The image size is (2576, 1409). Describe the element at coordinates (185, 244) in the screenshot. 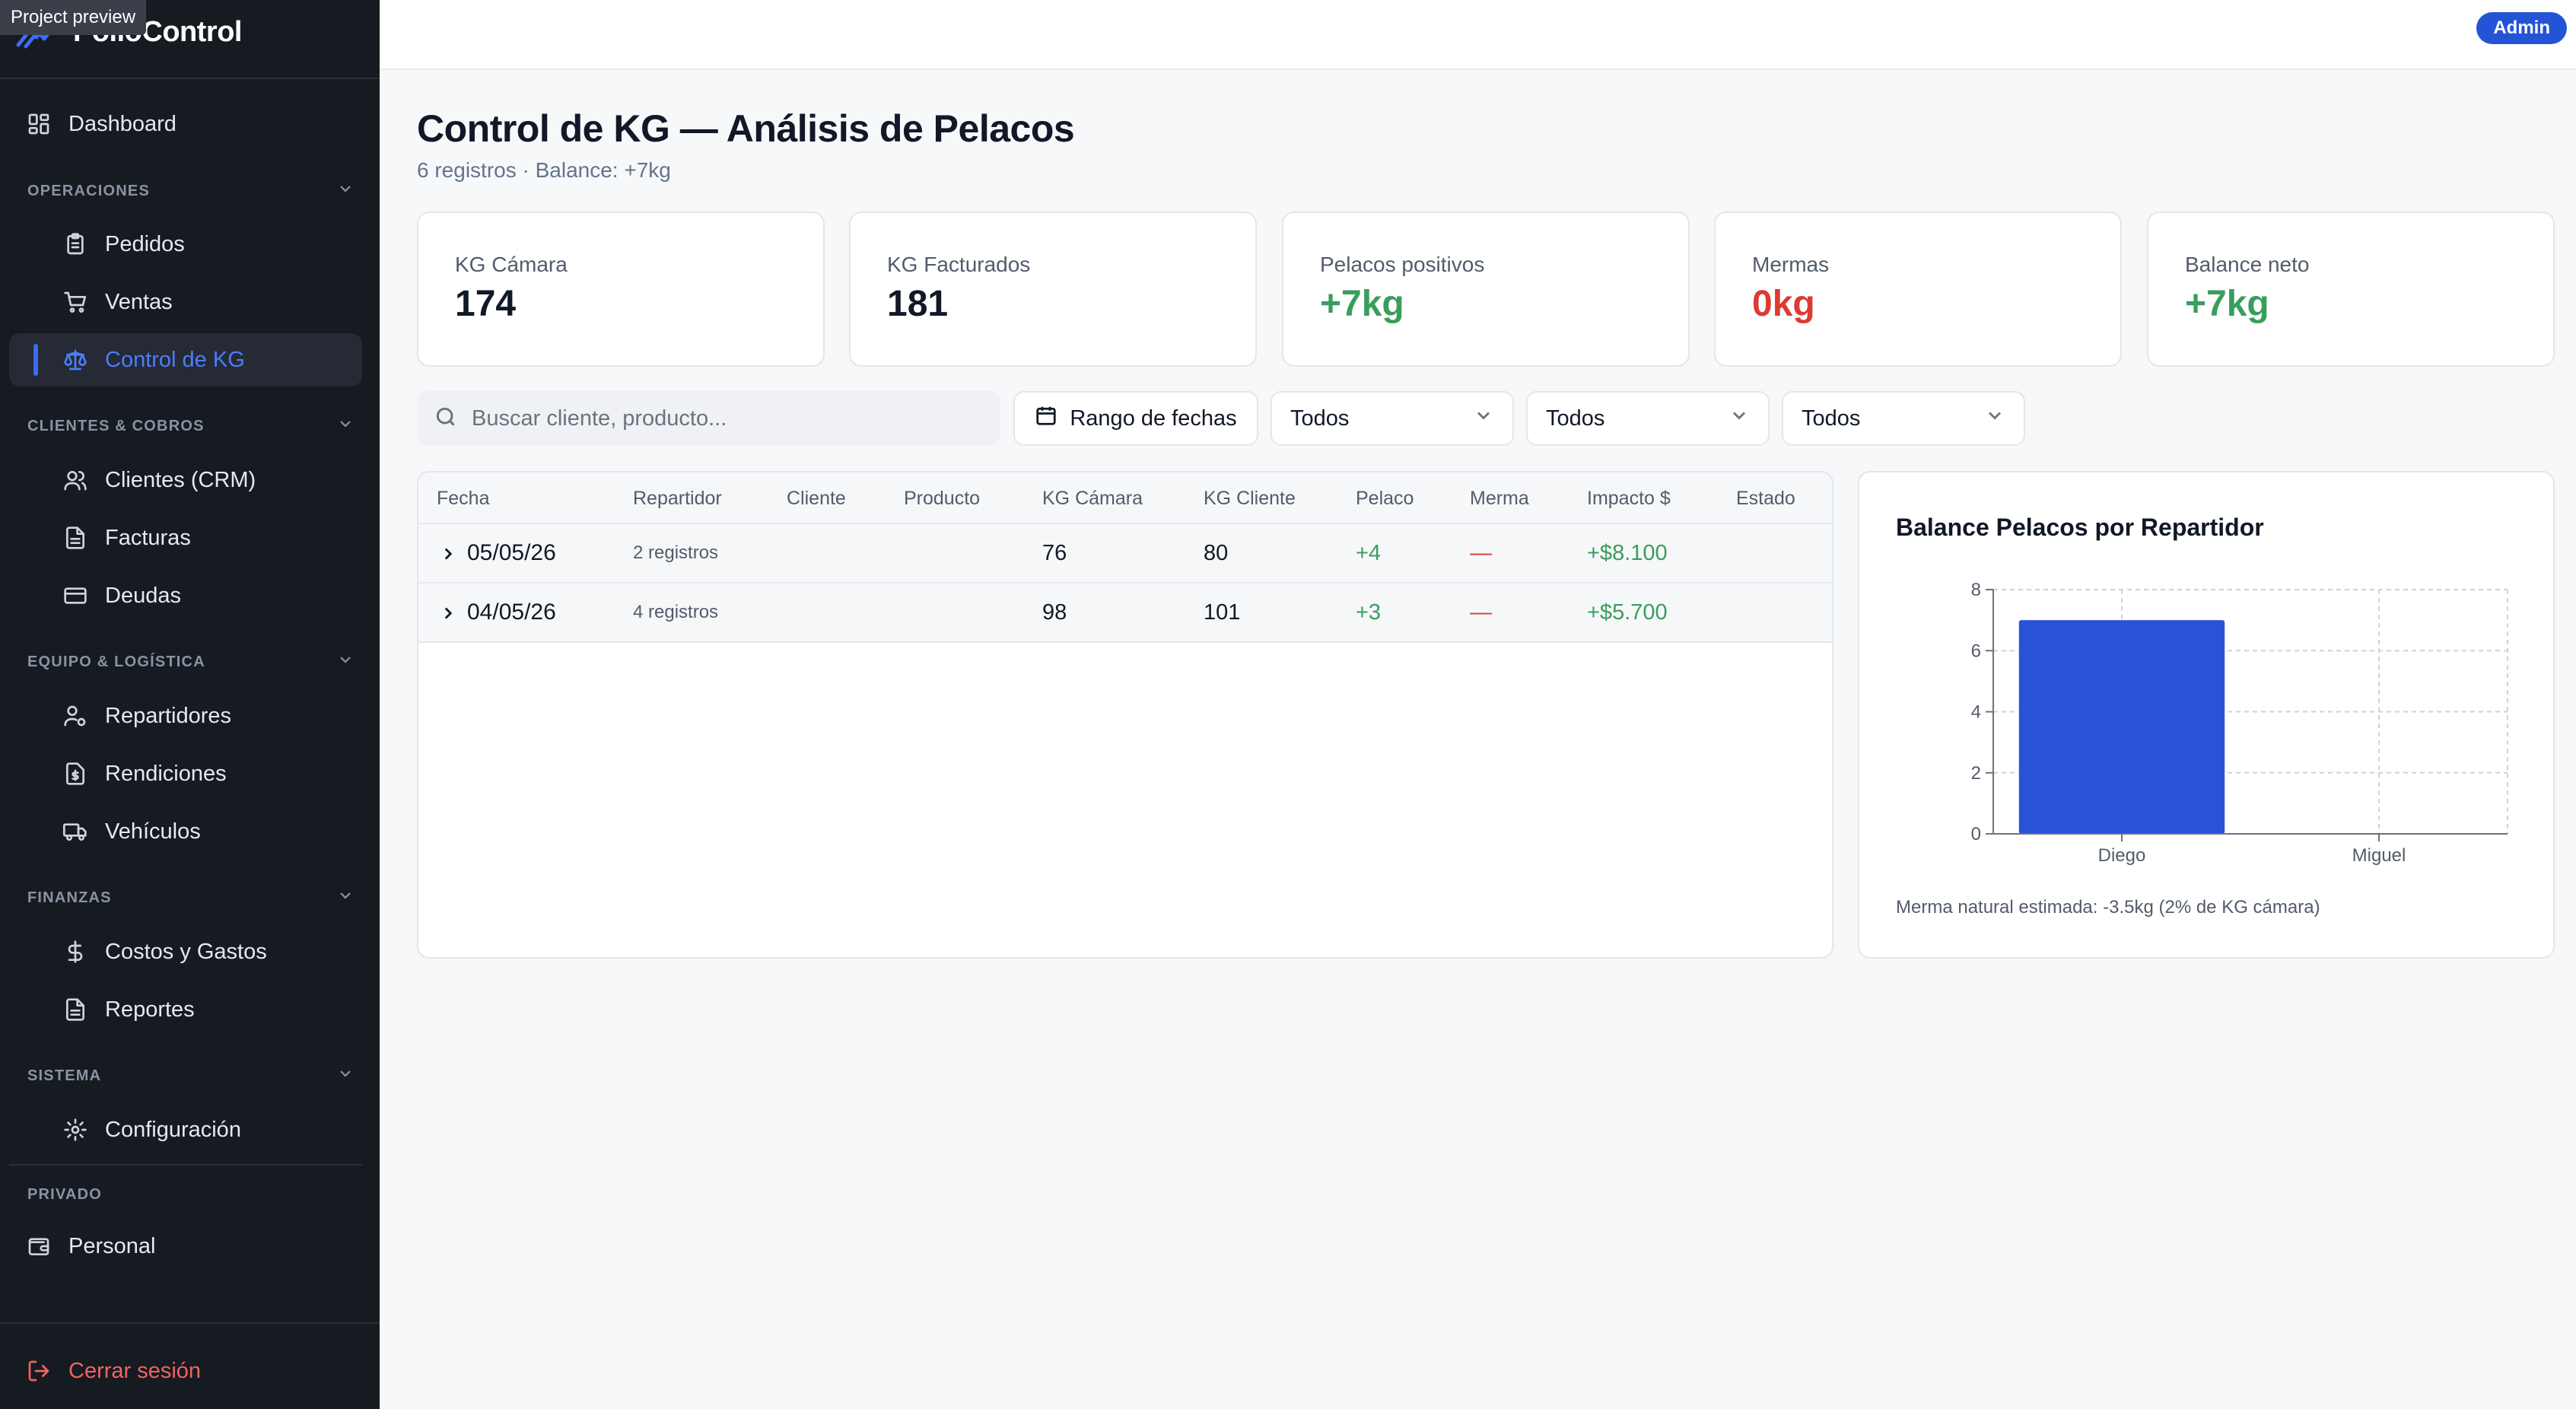

I see `sidebar-item-pedidos: Pedidos` at that location.